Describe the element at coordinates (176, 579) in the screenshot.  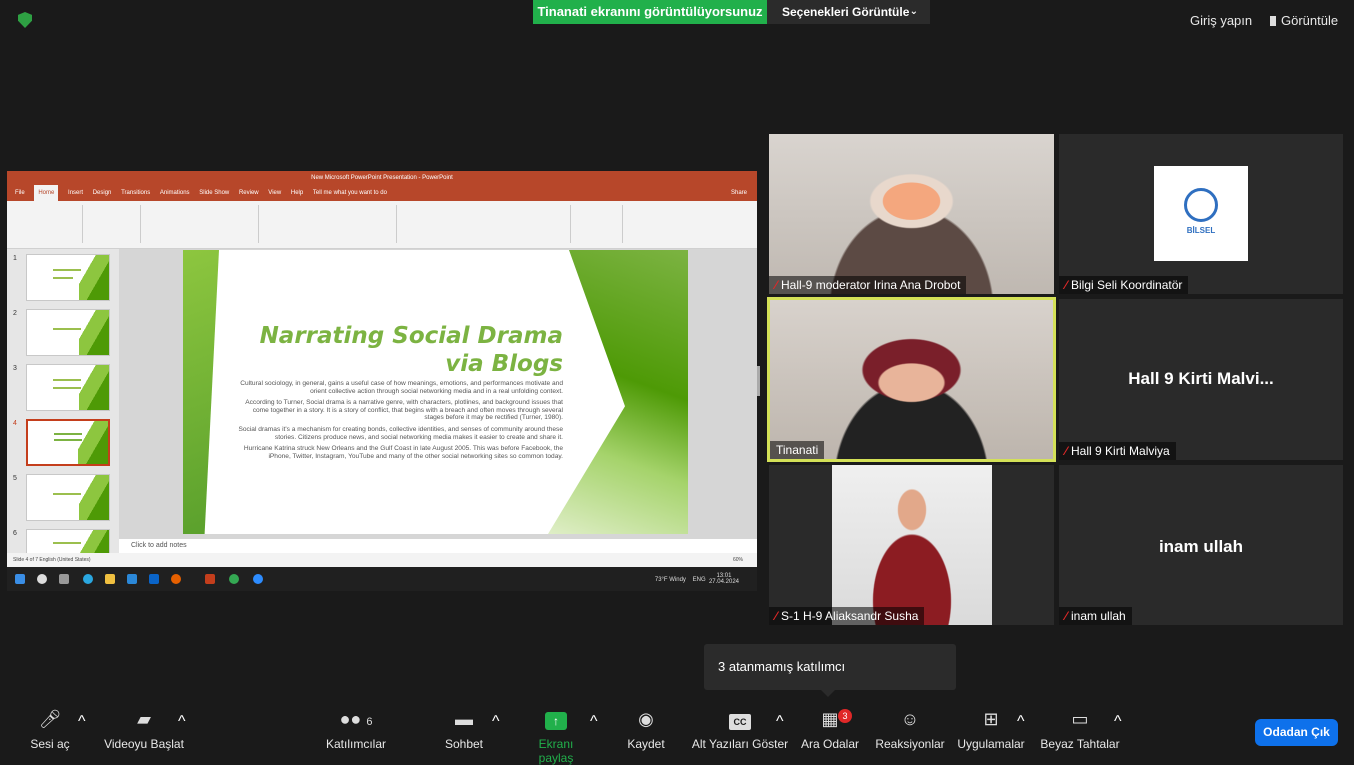
I see `firefox-icon` at that location.